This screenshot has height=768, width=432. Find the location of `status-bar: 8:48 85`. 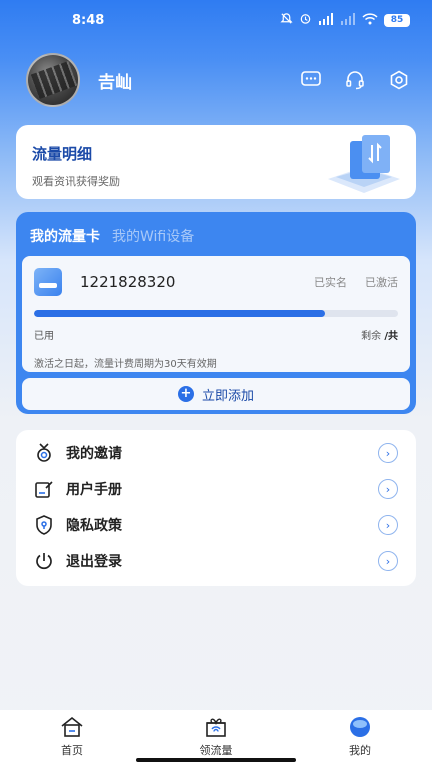

status-bar: 8:48 85 is located at coordinates (216, 20).